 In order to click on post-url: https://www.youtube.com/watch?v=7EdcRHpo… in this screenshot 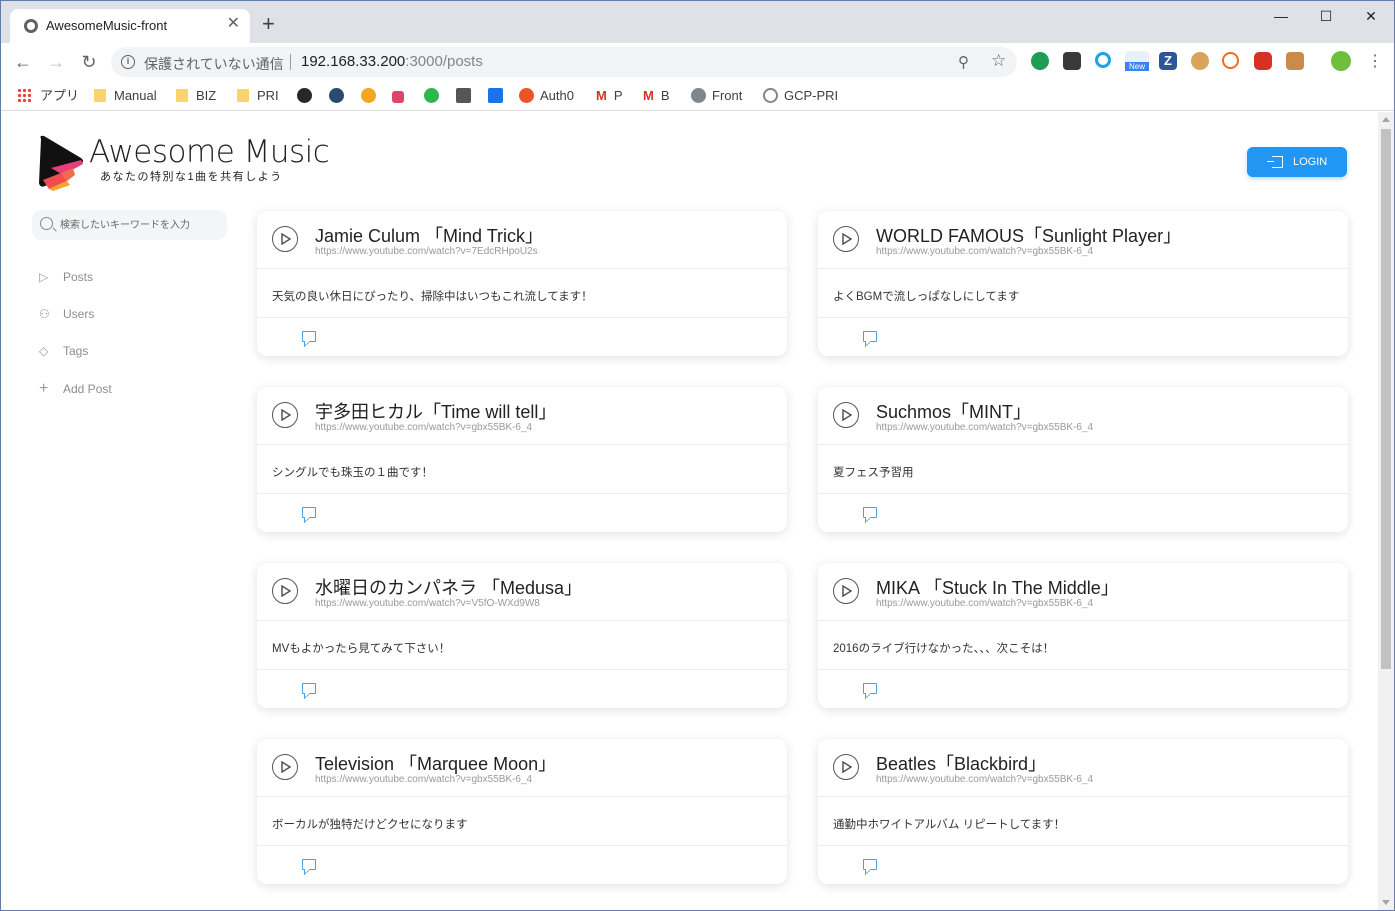, I will do `click(426, 251)`.